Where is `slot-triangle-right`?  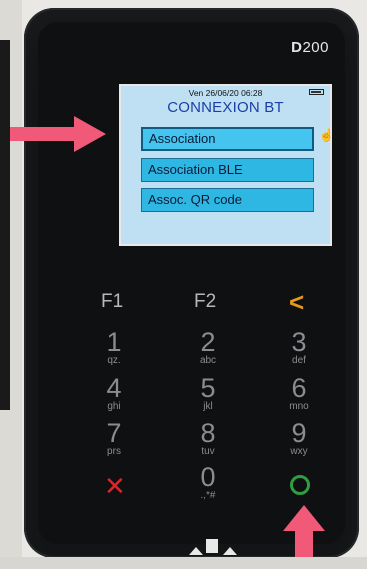 slot-triangle-right is located at coordinates (230, 551).